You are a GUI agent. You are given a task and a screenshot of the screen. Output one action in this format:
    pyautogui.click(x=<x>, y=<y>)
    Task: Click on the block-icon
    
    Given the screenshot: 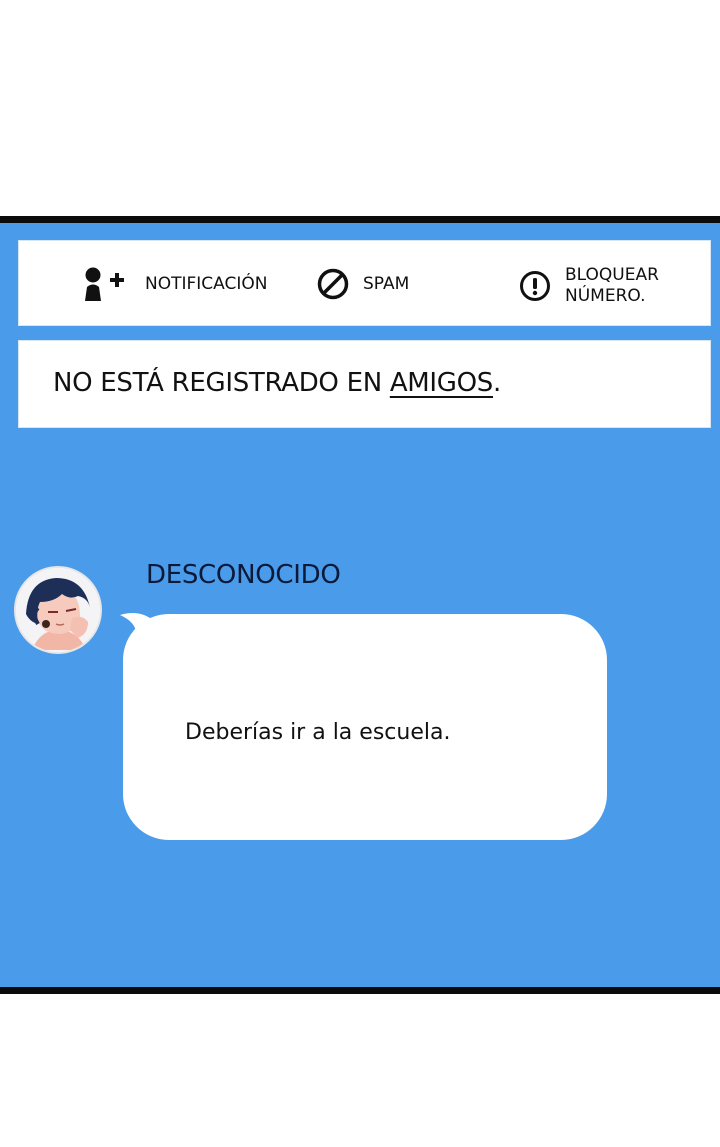 What is the action you would take?
    pyautogui.click(x=333, y=284)
    